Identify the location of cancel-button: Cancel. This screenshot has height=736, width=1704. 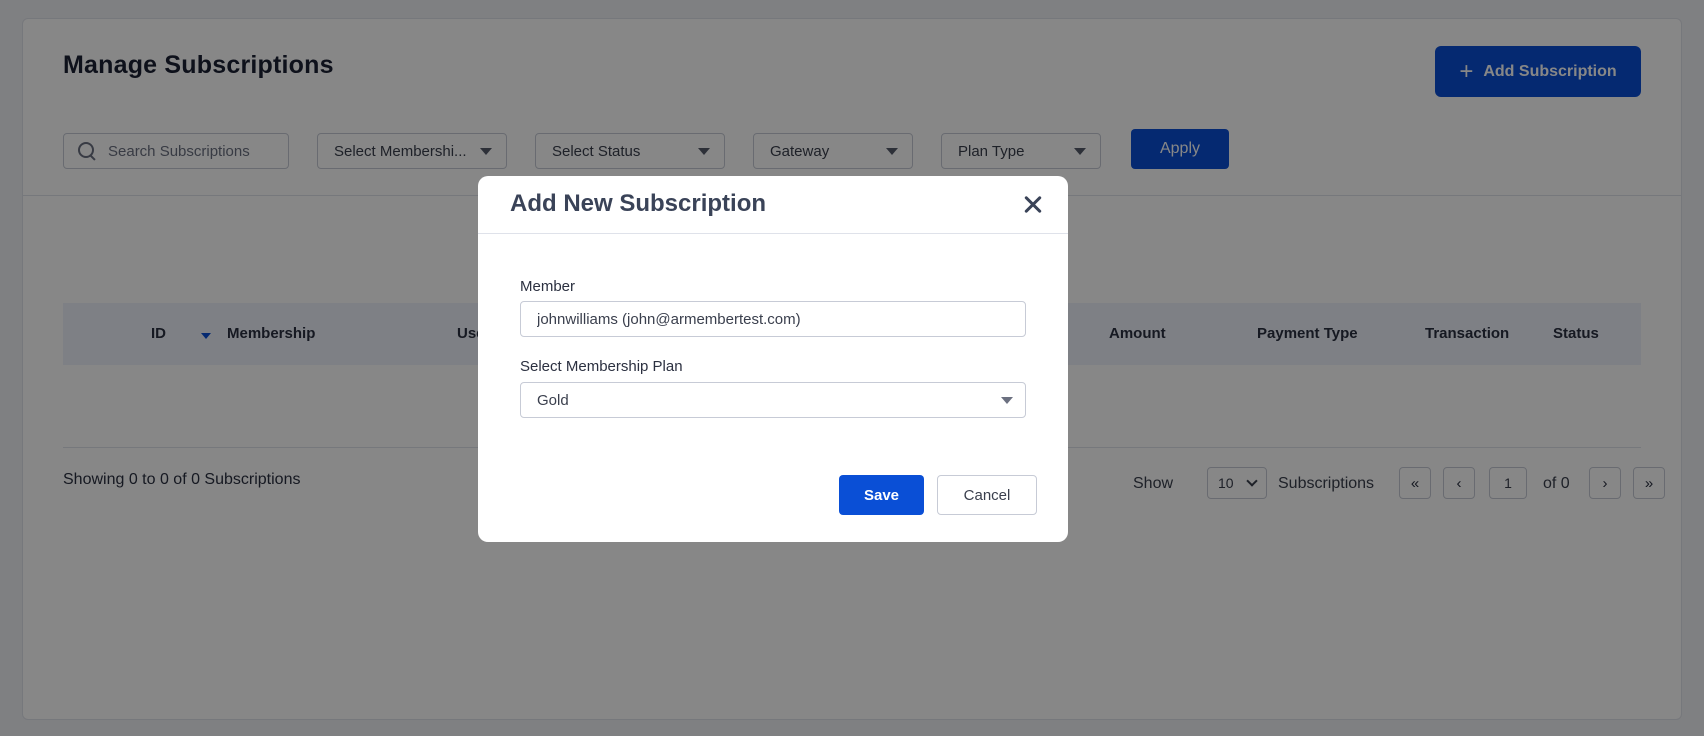
(987, 495).